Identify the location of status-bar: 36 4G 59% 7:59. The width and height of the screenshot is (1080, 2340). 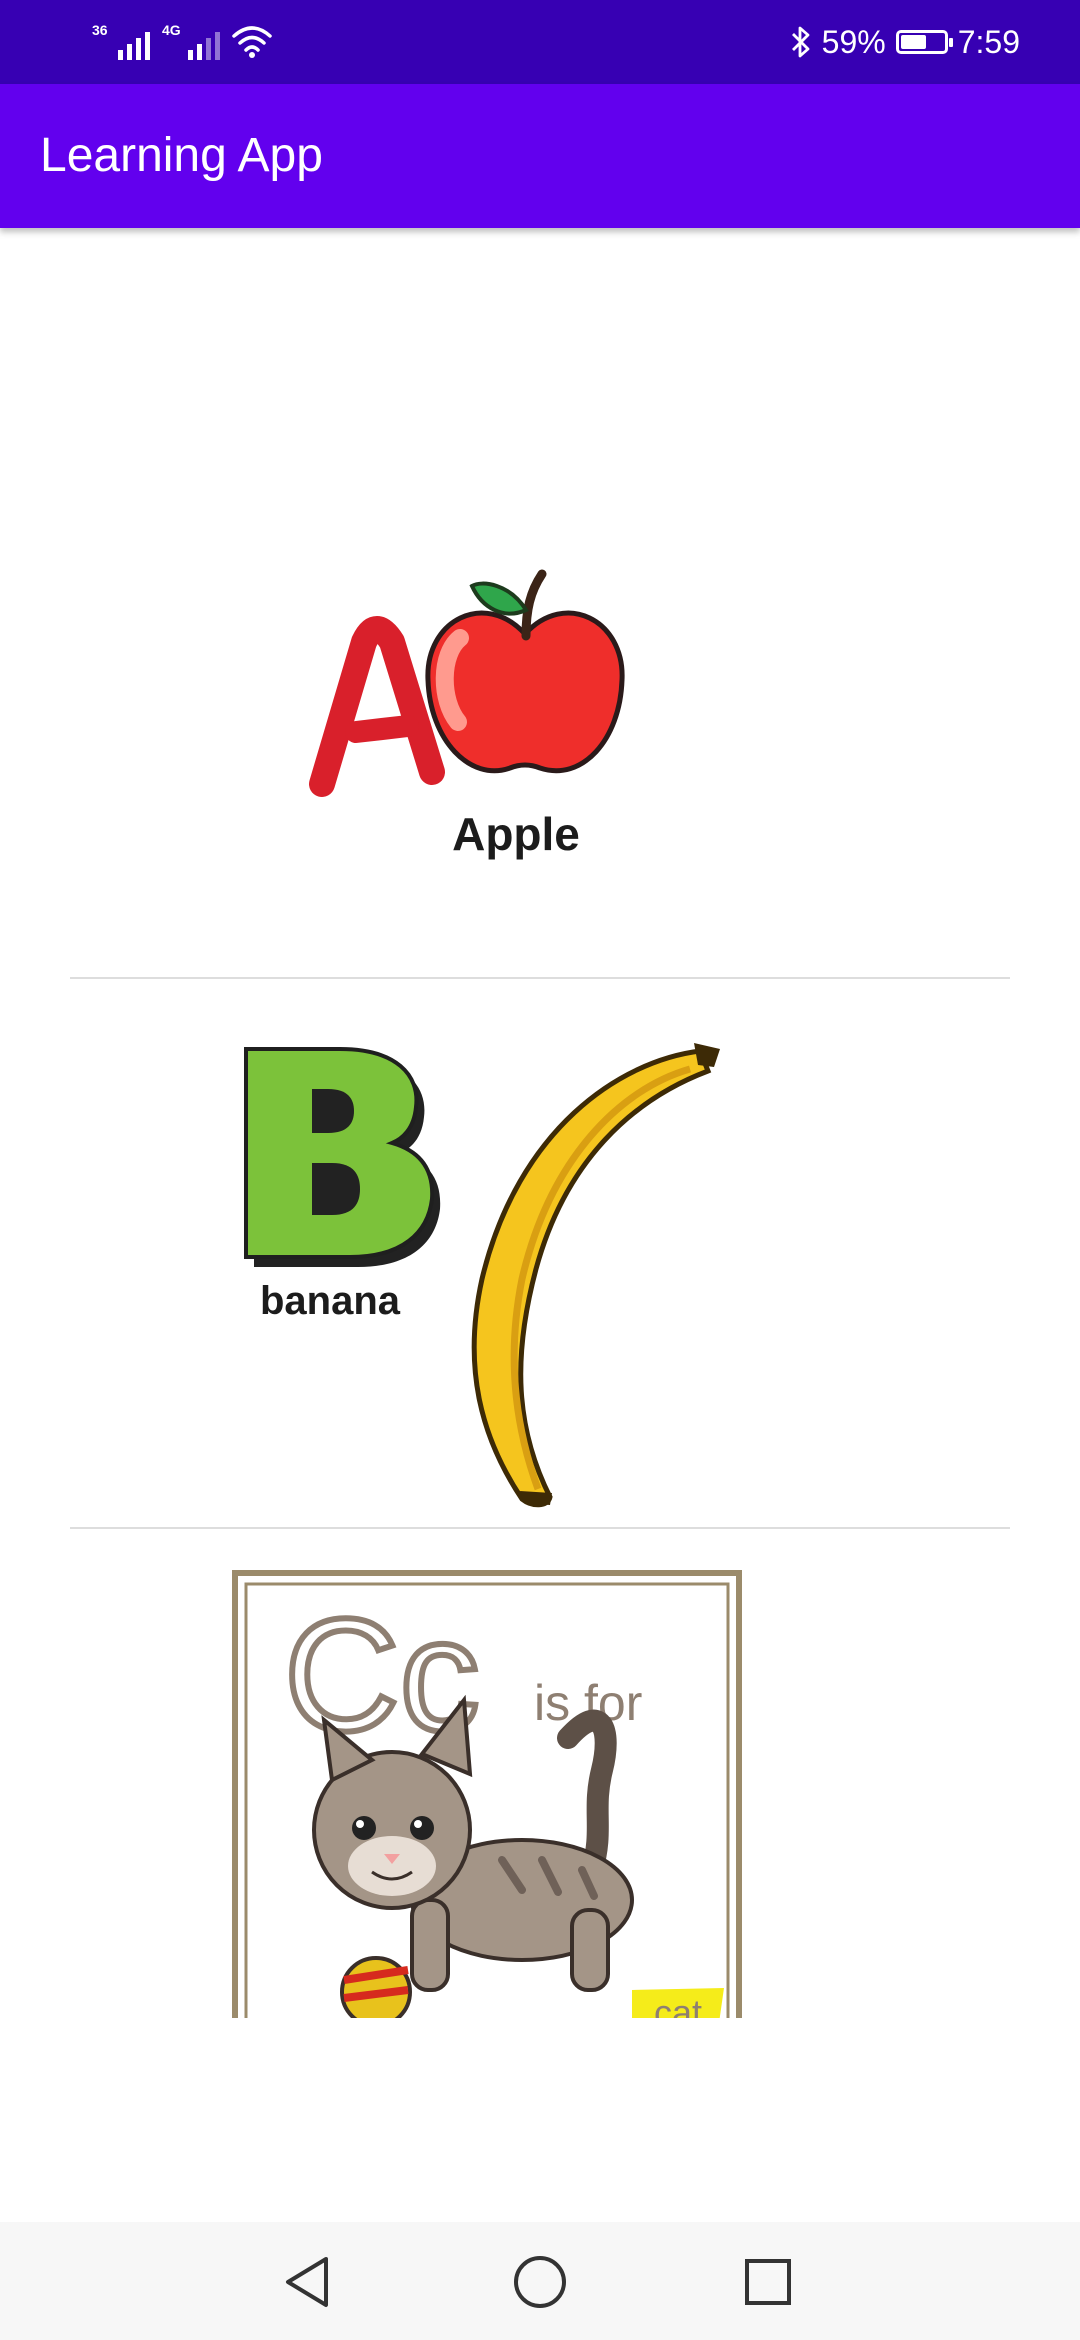
(540, 42).